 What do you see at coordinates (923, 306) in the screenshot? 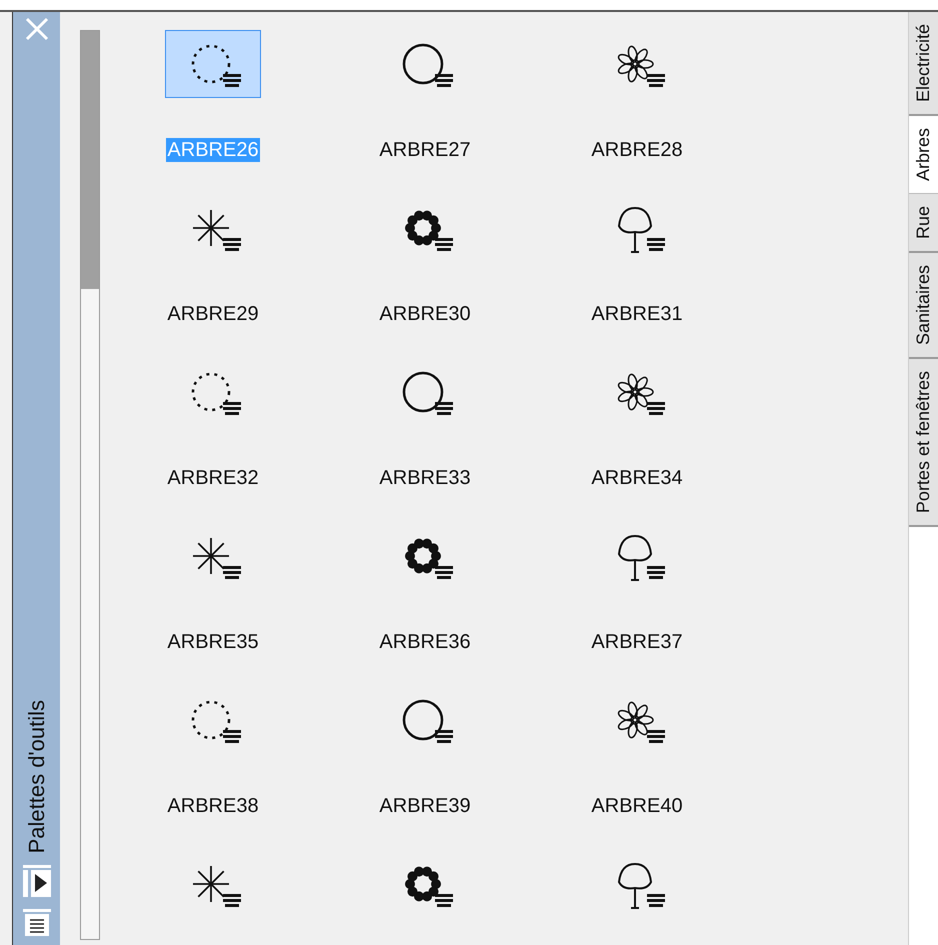
I see `palette-tab: Sanitaires` at bounding box center [923, 306].